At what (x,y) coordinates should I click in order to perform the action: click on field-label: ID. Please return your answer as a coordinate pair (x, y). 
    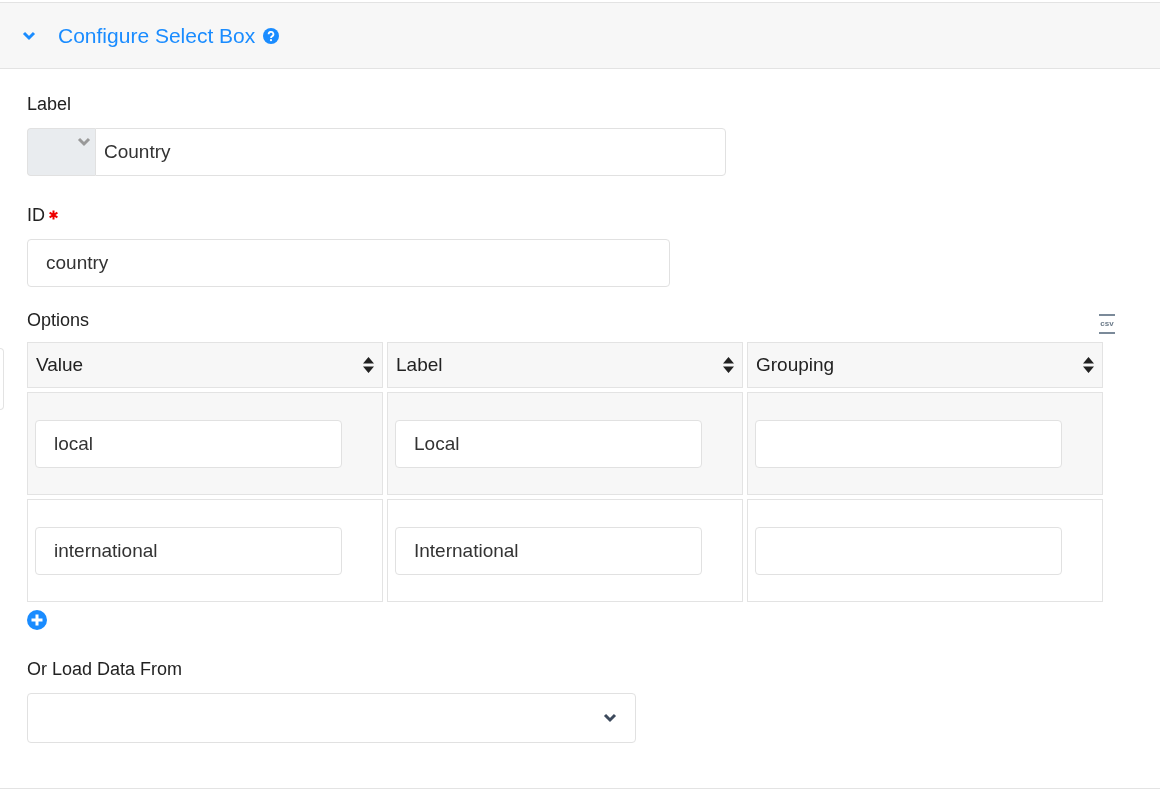
    Looking at the image, I should click on (36, 215).